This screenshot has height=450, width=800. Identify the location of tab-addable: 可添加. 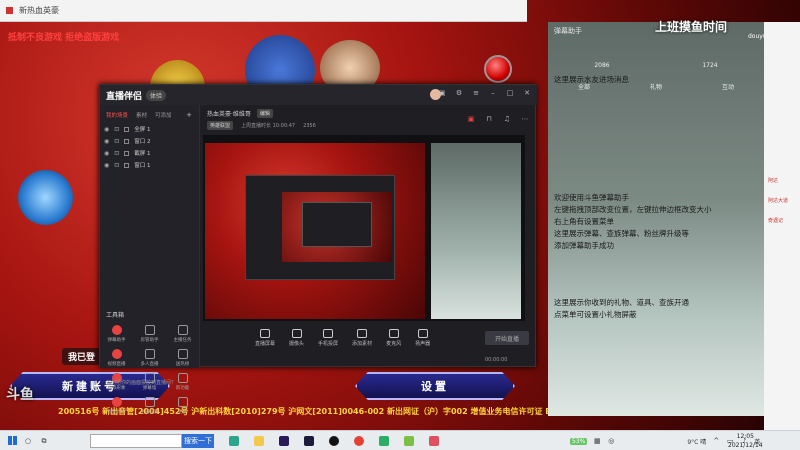
(163, 115).